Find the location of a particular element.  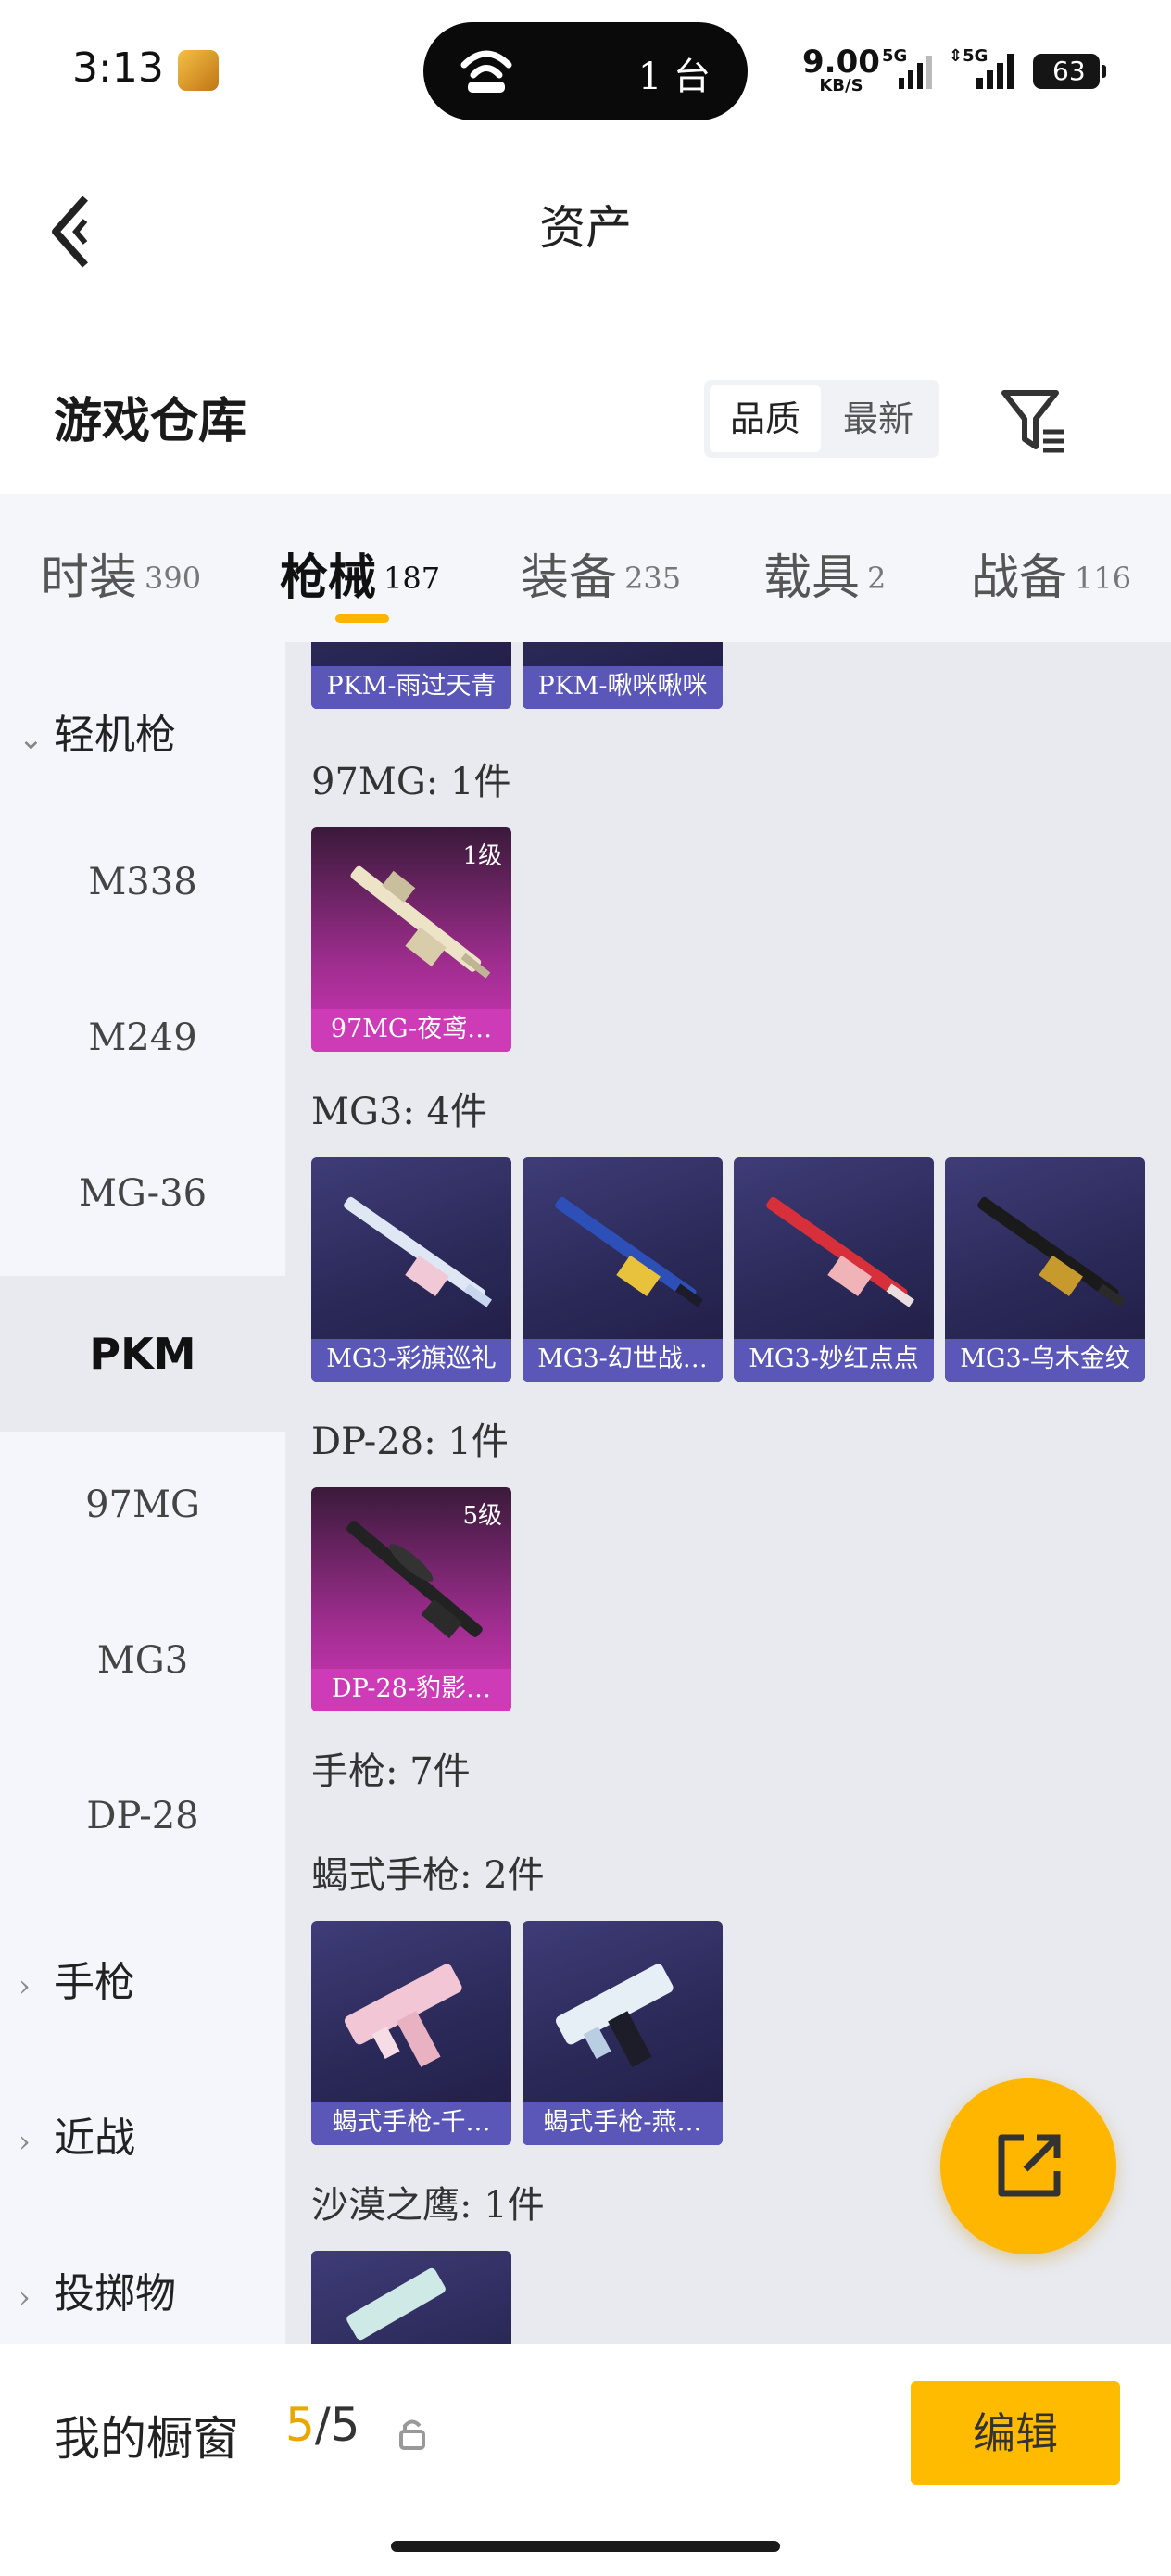

status-bar: 3:13 1 台 9.00 KB/S 5G ⇕5G 63 is located at coordinates (585, 69).